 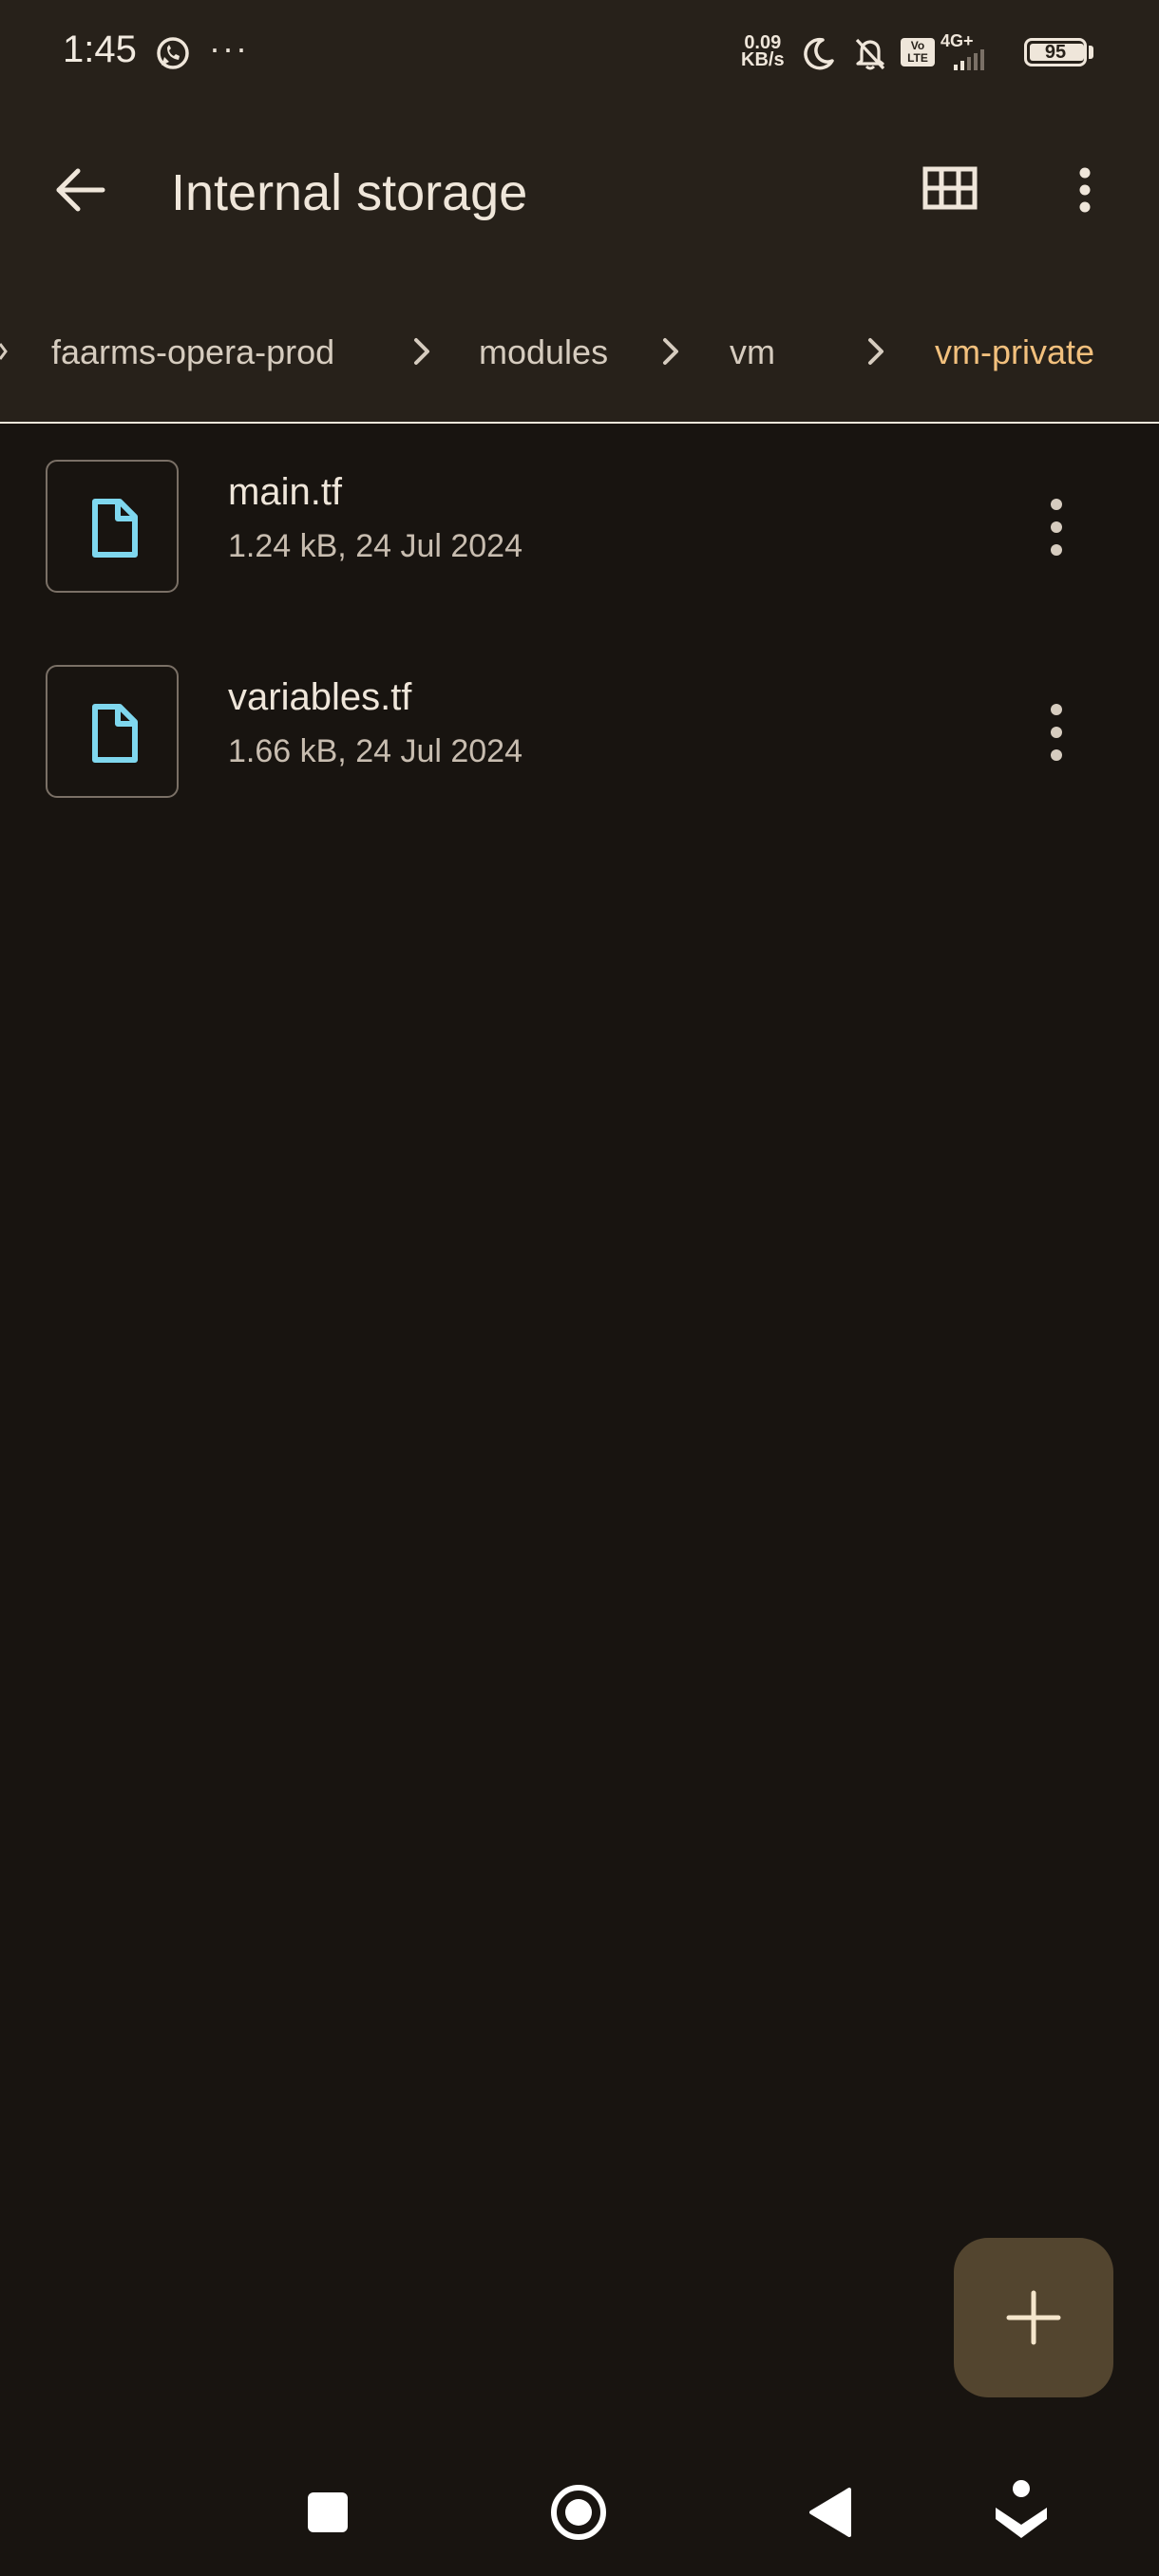 What do you see at coordinates (173, 53) in the screenshot?
I see `whatsapp-icon` at bounding box center [173, 53].